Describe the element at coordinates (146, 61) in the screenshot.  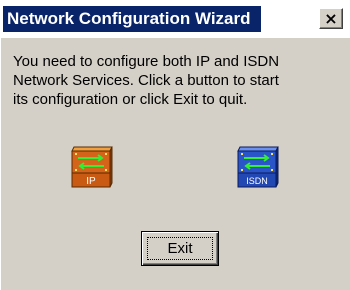
I see `message-line: You need to configure both IP and ISDN` at that location.